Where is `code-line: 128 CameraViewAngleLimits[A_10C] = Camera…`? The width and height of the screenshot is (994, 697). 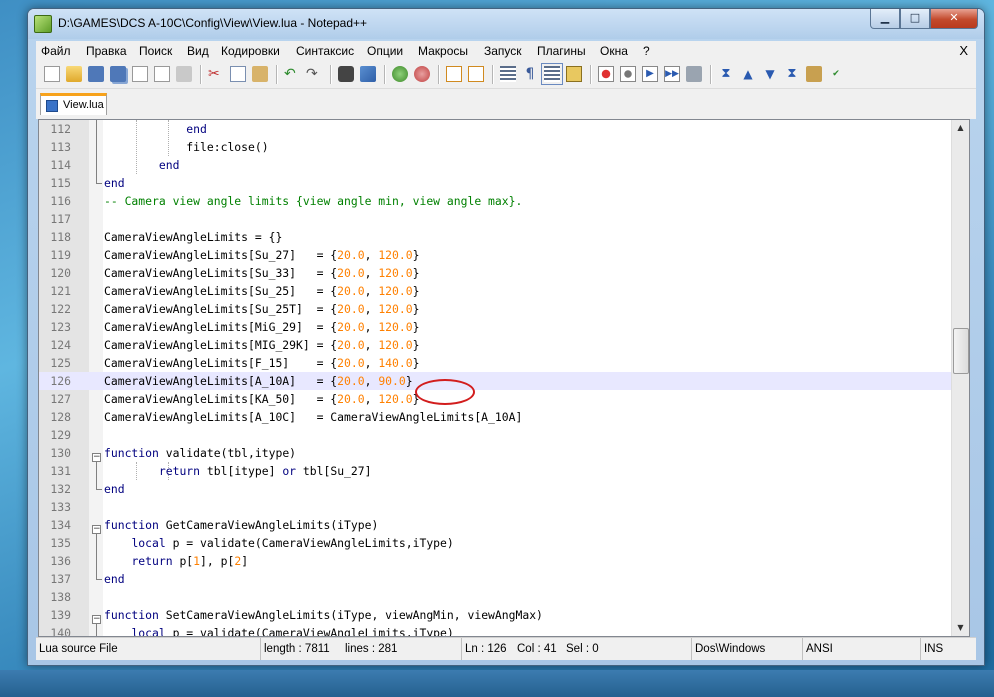
code-line: 128 CameraViewAngleLimits[A_10C] = Camera… is located at coordinates (495, 417).